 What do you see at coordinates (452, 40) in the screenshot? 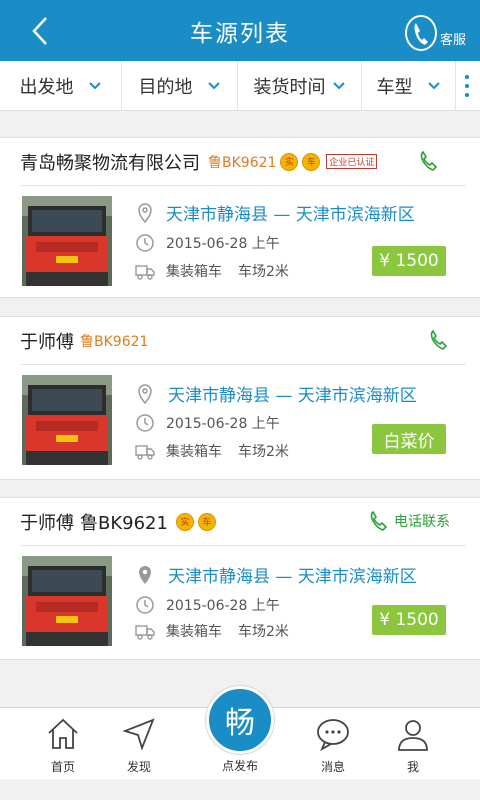
I see `service-label: 客服` at bounding box center [452, 40].